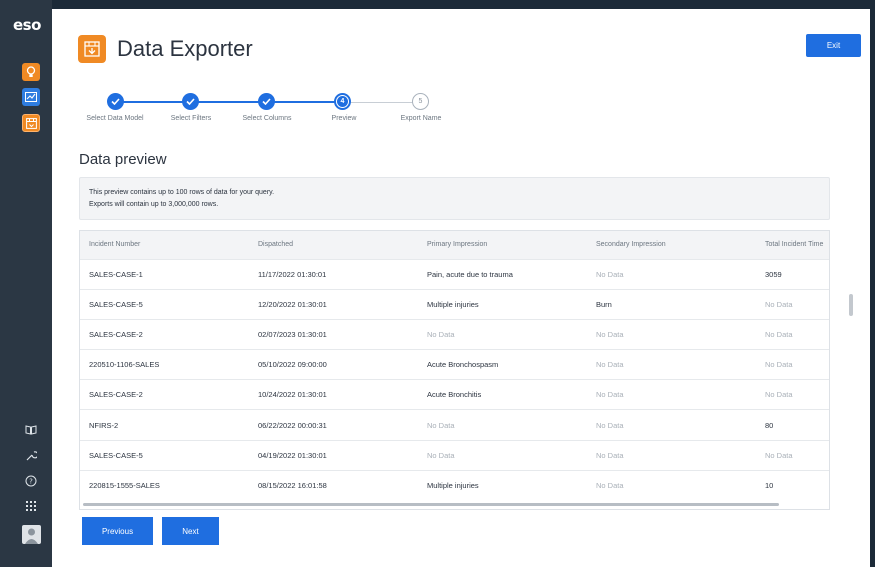 This screenshot has height=567, width=875. What do you see at coordinates (502, 394) in the screenshot?
I see `table-cell: Acute Bronchitis` at bounding box center [502, 394].